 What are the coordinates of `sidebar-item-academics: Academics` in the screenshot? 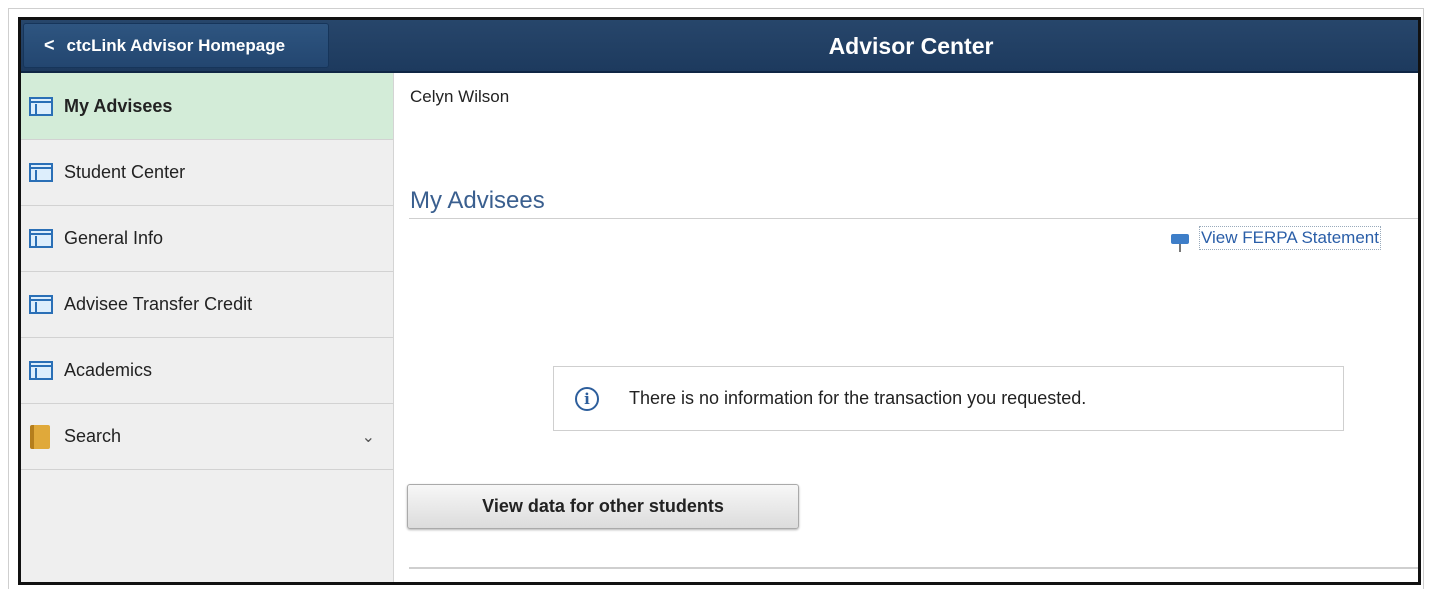 It's located at (207, 371).